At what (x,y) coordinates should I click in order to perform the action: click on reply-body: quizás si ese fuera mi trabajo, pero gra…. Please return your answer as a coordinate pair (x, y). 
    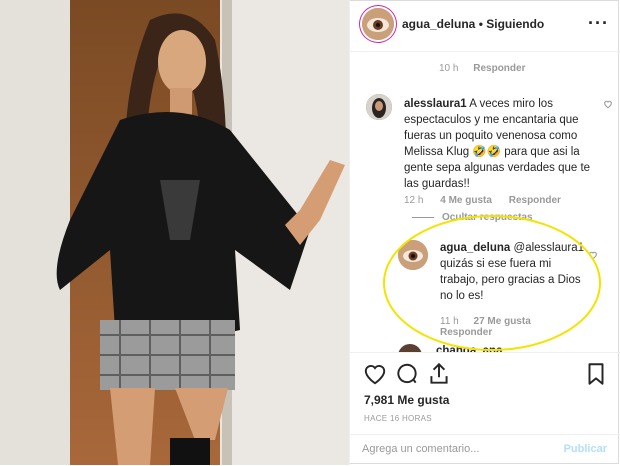
    Looking at the image, I should click on (510, 280).